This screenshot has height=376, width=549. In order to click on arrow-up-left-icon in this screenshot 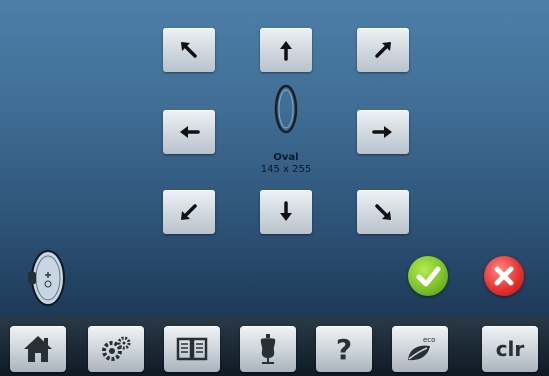, I will do `click(189, 50)`.